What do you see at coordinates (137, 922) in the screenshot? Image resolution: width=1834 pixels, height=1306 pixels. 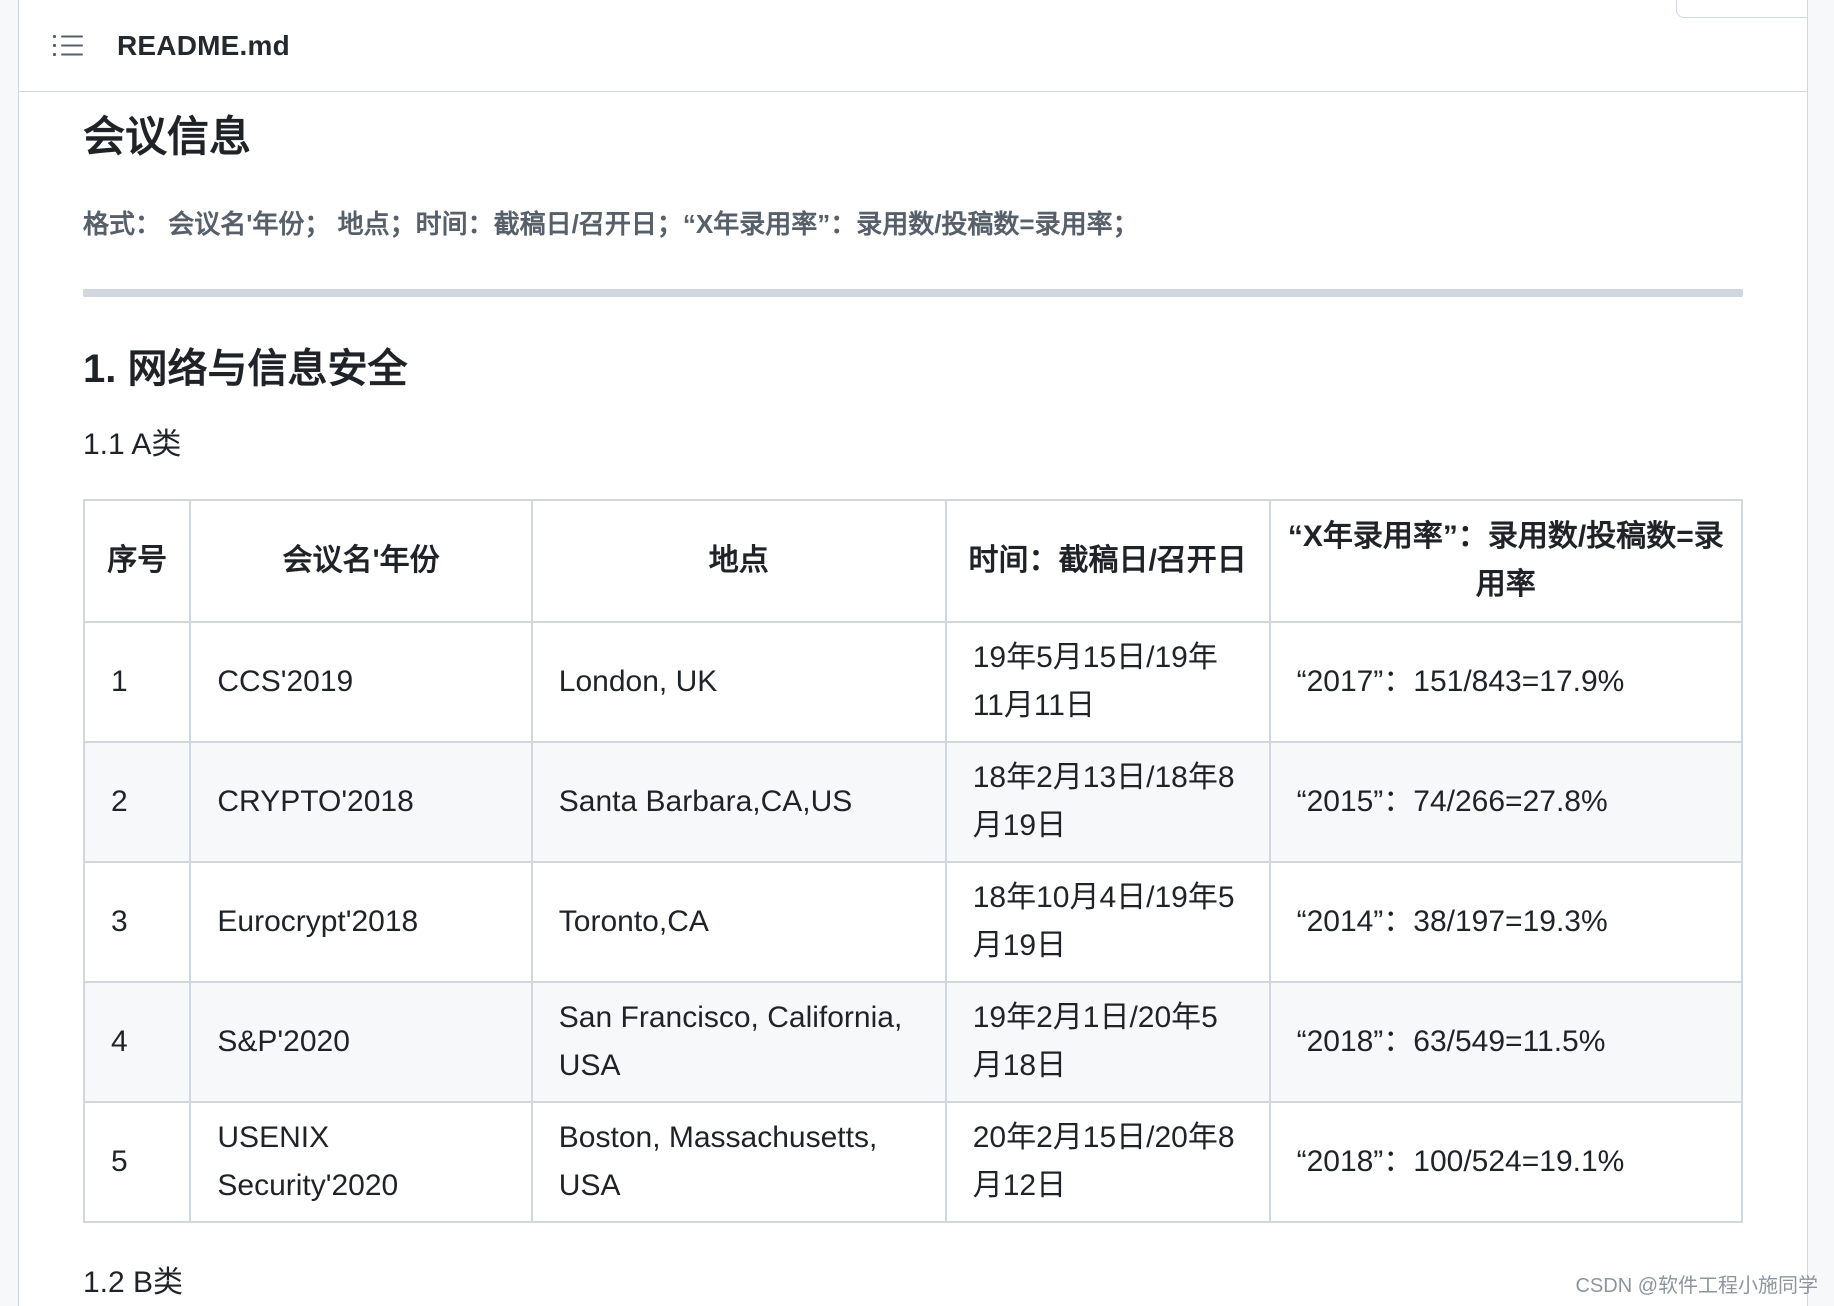 I see `cell-index: 3` at bounding box center [137, 922].